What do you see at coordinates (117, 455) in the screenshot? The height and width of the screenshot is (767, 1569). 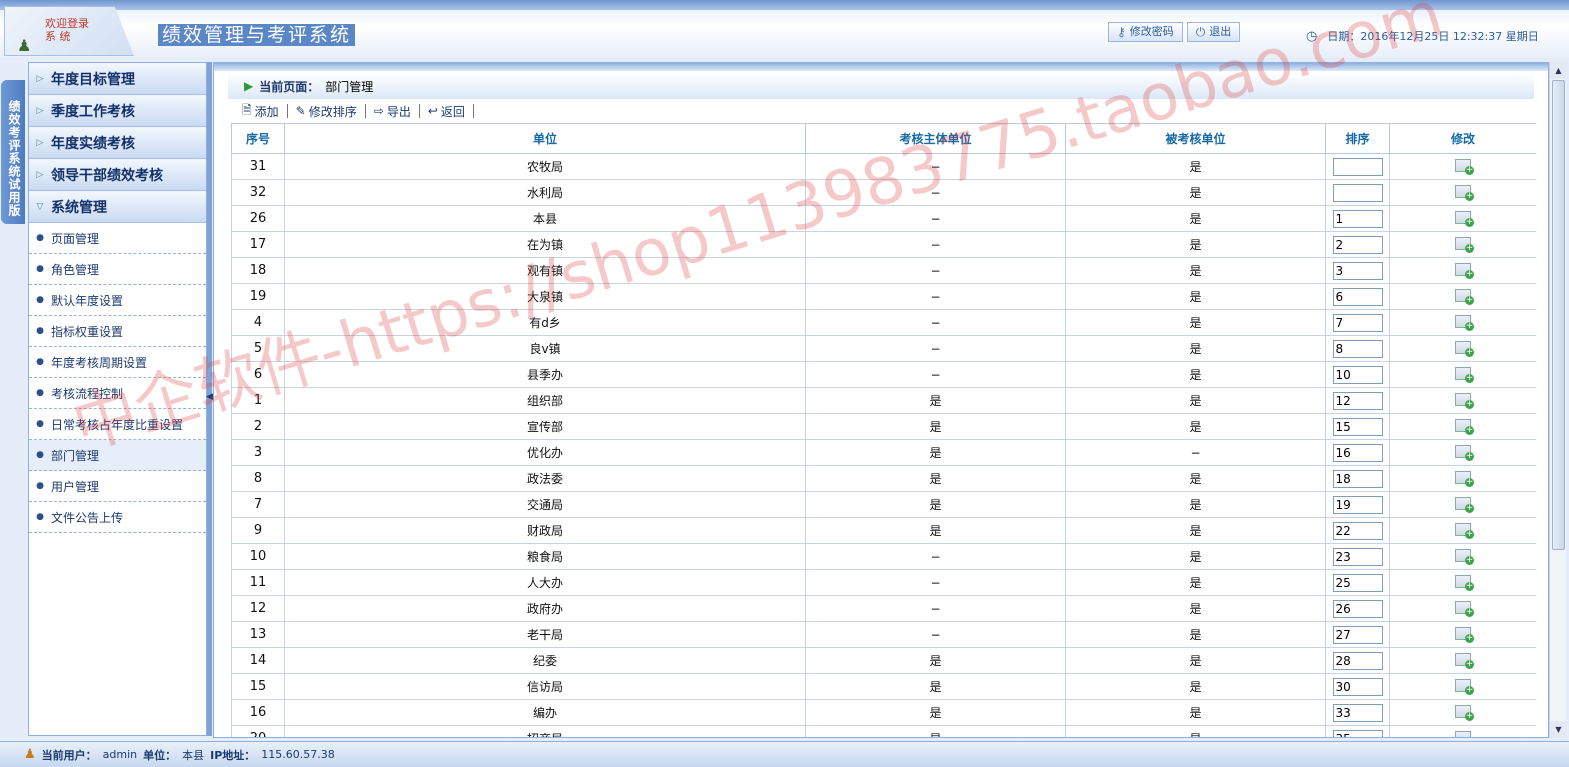 I see `sidebar-item-department-management: ● 部门管理` at bounding box center [117, 455].